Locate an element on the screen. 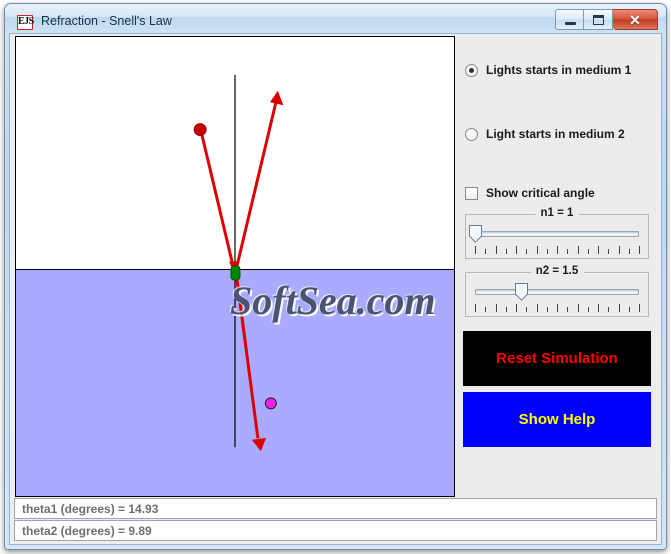  radio-medium2-label: Light starts in medium 2 is located at coordinates (555, 134).